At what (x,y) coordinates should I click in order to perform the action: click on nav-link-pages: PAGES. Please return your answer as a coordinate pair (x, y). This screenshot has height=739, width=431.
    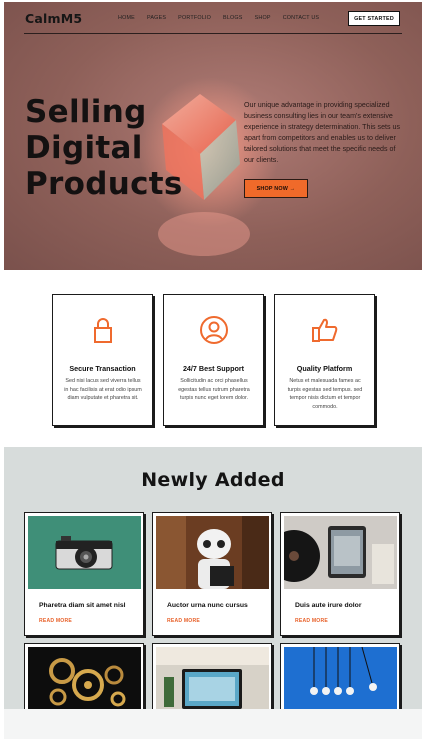
    Looking at the image, I should click on (156, 18).